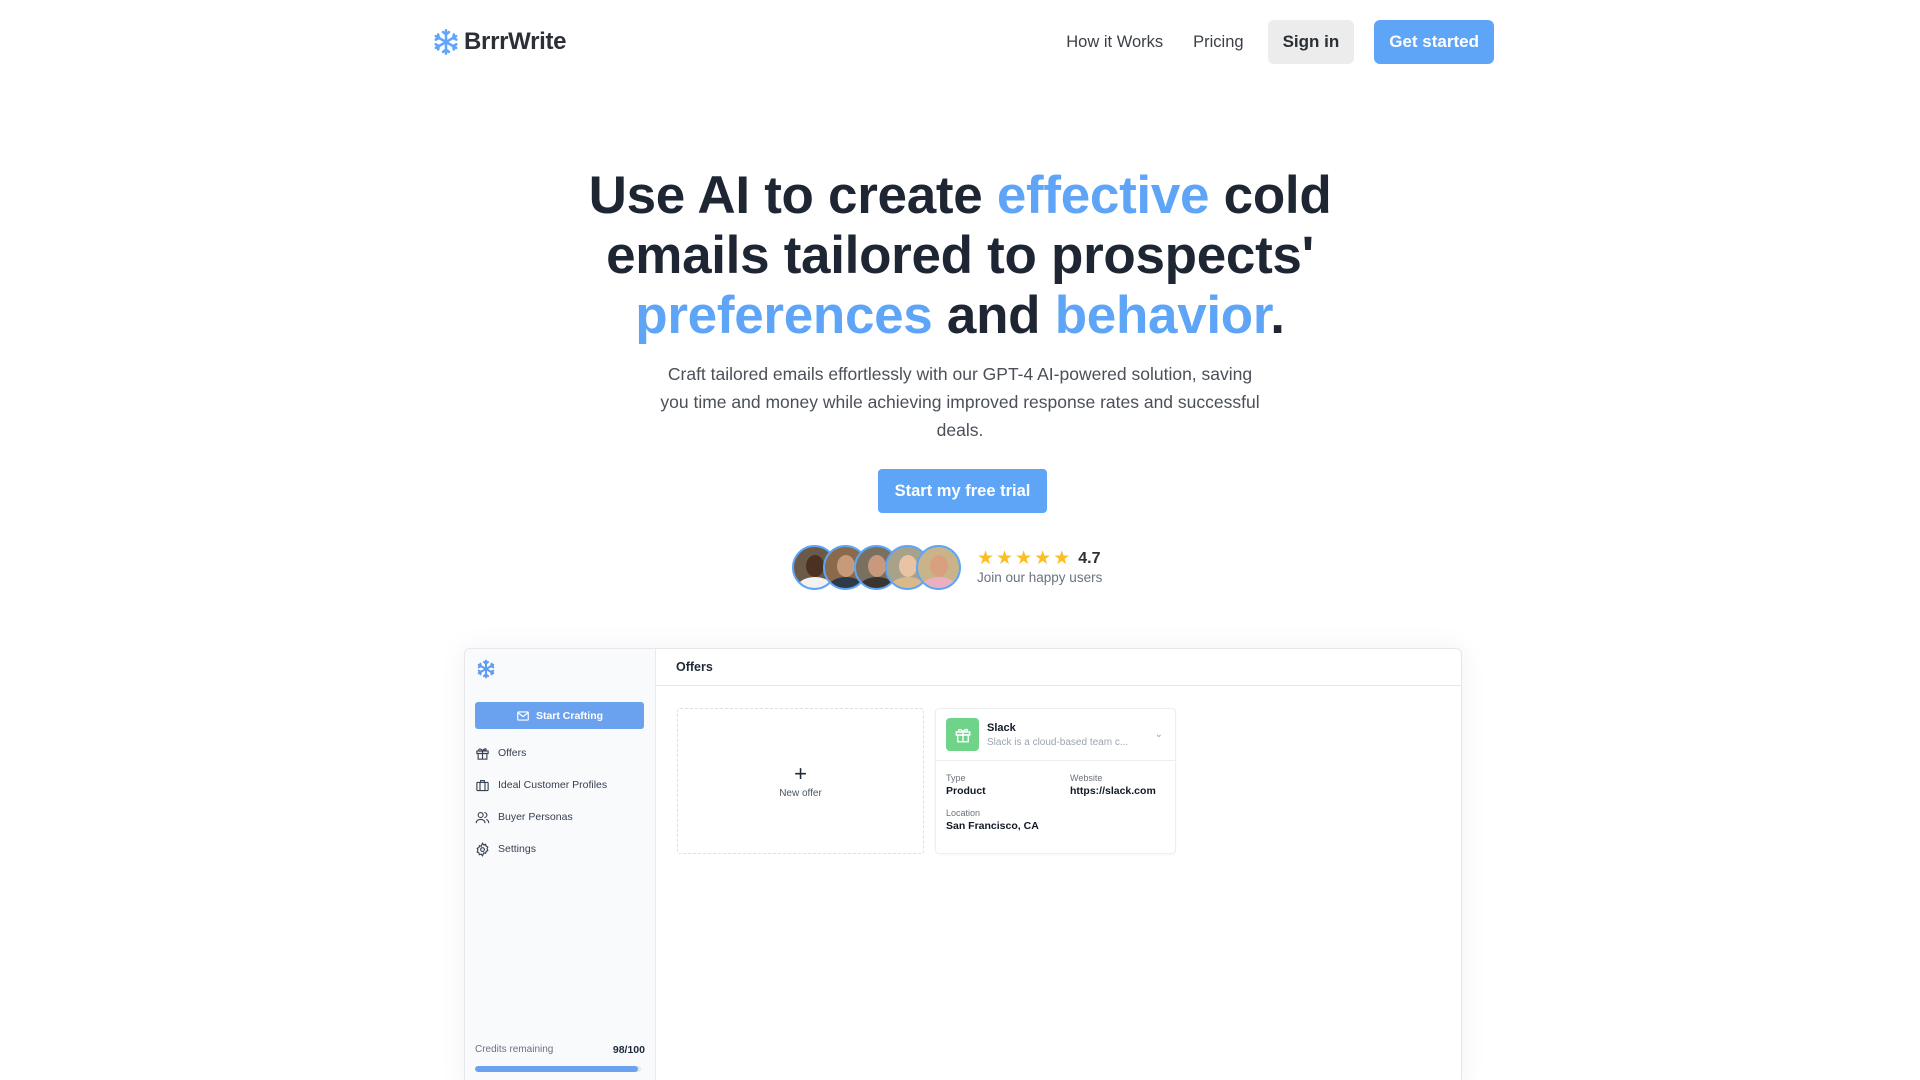 The image size is (1920, 1080). I want to click on credits-panel: Credits remaining 98/100, so click(560, 1058).